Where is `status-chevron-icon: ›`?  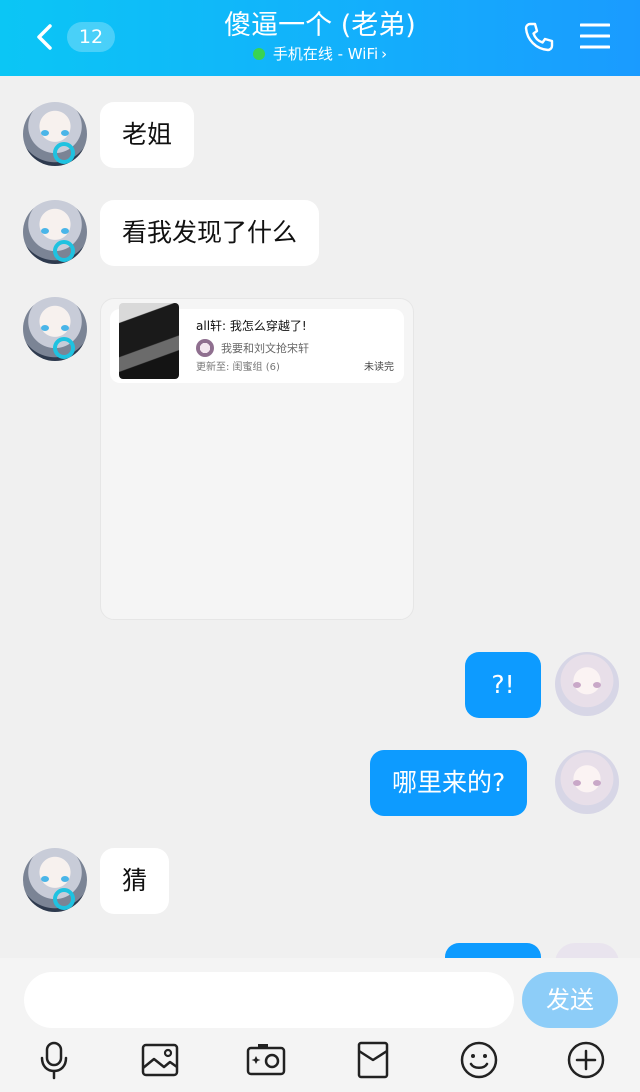 status-chevron-icon: › is located at coordinates (384, 54).